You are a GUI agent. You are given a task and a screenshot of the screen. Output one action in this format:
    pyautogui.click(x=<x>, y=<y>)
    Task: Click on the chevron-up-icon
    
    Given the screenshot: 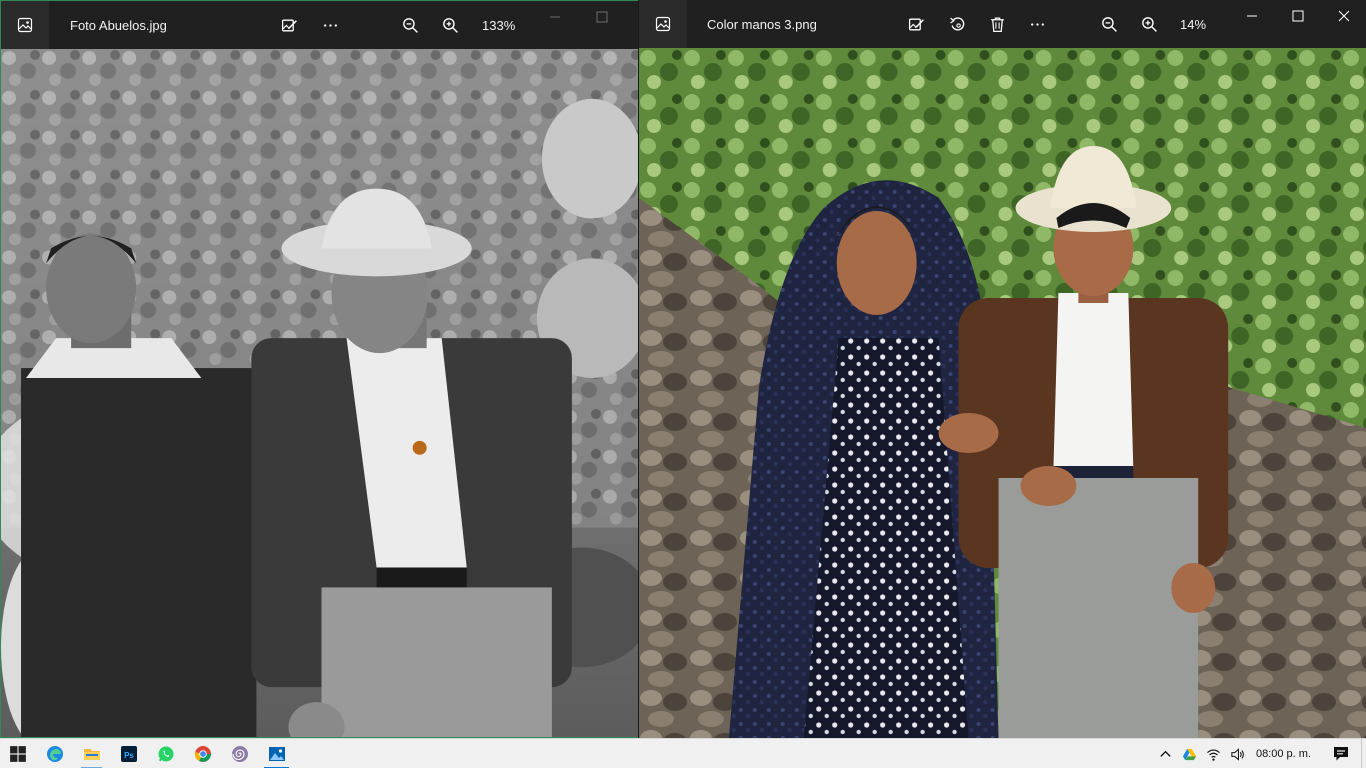 What is the action you would take?
    pyautogui.click(x=1166, y=753)
    